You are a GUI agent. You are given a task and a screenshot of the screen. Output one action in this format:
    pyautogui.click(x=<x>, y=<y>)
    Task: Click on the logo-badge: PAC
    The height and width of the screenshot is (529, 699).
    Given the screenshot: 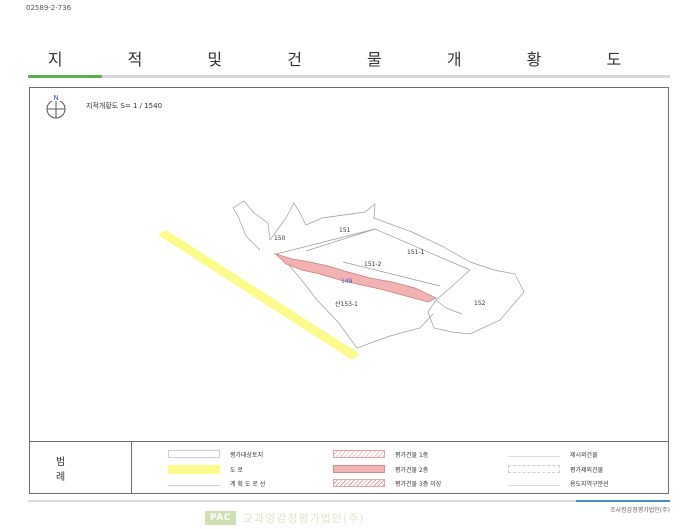 What is the action you would take?
    pyautogui.click(x=220, y=518)
    